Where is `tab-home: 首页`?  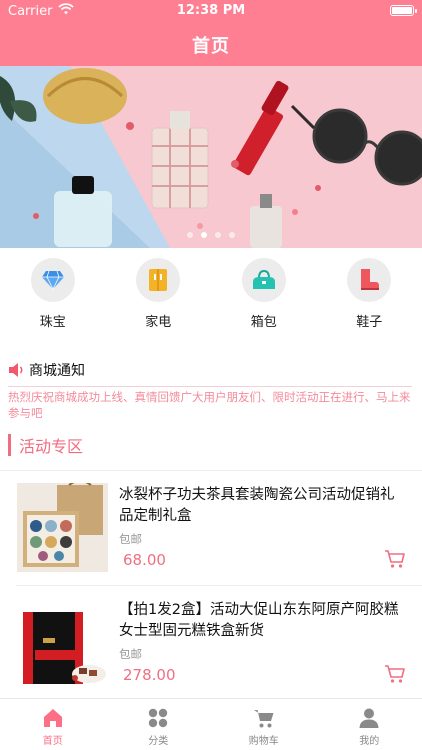
tab-home: 首页 is located at coordinates (53, 724).